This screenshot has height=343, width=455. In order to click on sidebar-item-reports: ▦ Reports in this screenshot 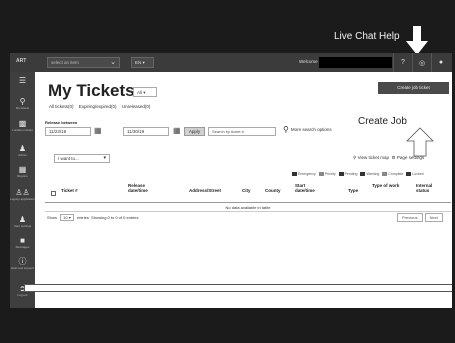, I will do `click(22, 171)`.